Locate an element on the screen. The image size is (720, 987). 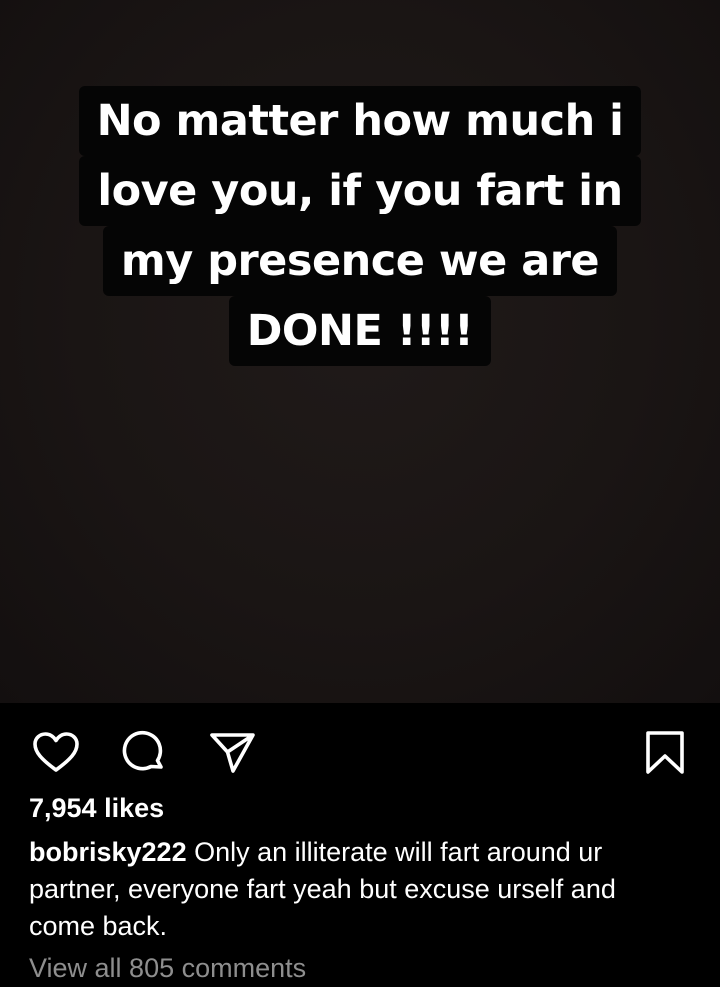
story-text-line: DONE !!!! is located at coordinates (360, 331).